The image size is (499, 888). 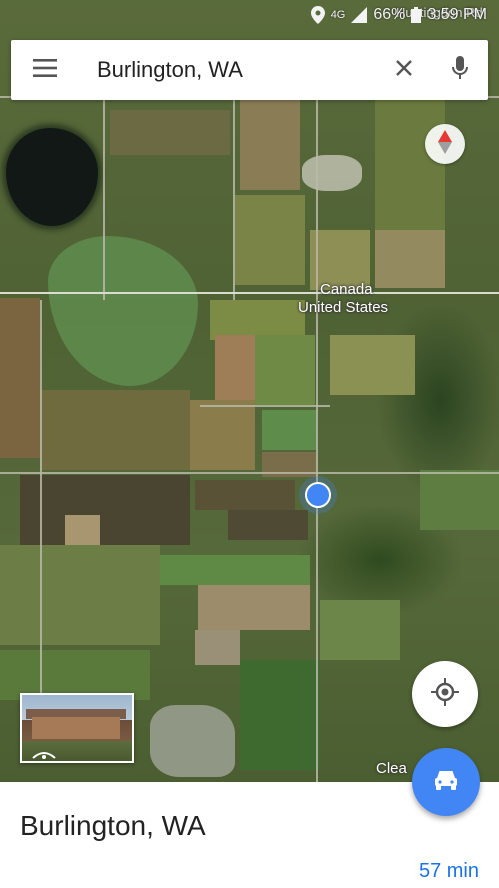 I want to click on search-input: Burlington, WA, so click(x=227, y=70).